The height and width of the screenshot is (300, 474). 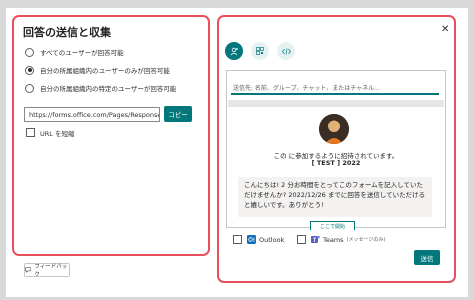 What do you see at coordinates (427, 257) in the screenshot?
I see `send-button: 送信` at bounding box center [427, 257].